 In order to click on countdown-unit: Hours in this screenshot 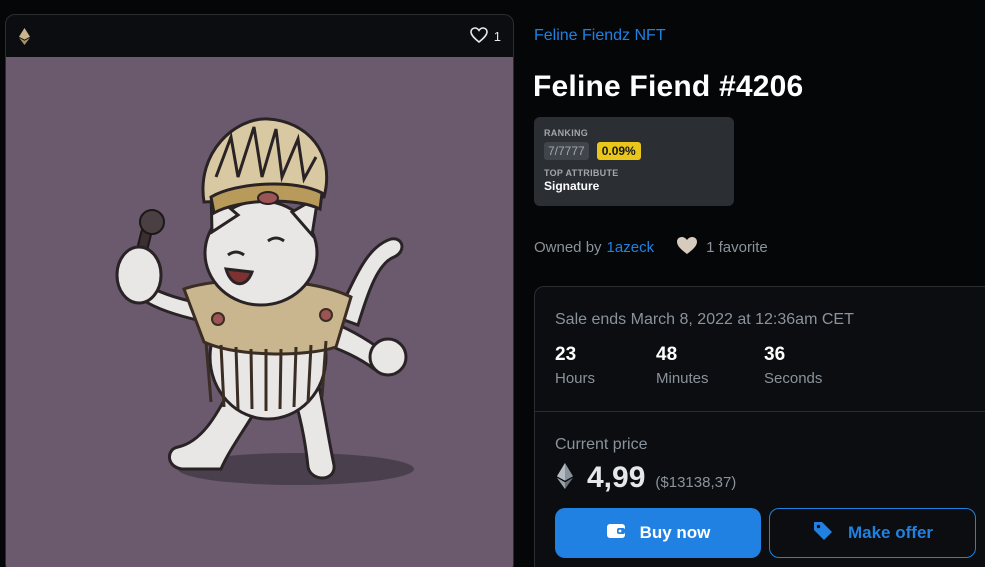, I will do `click(575, 378)`.